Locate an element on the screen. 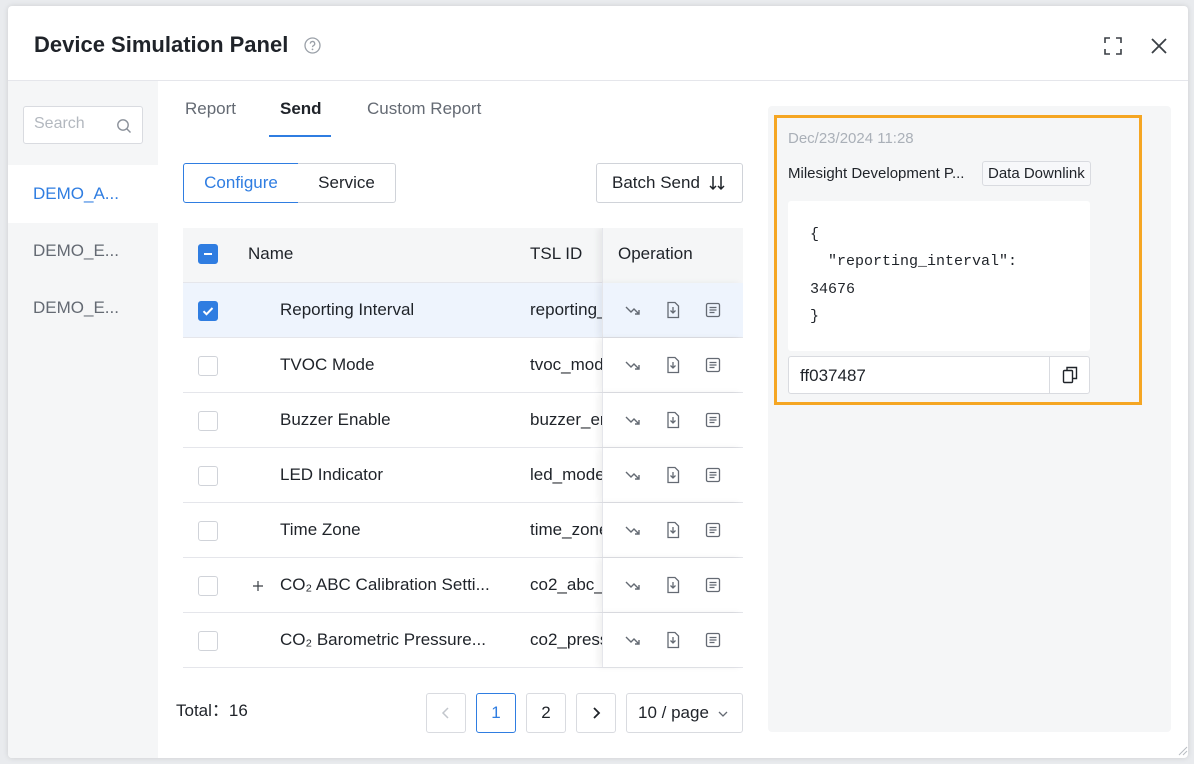  sort-arrows-icon is located at coordinates (717, 183).